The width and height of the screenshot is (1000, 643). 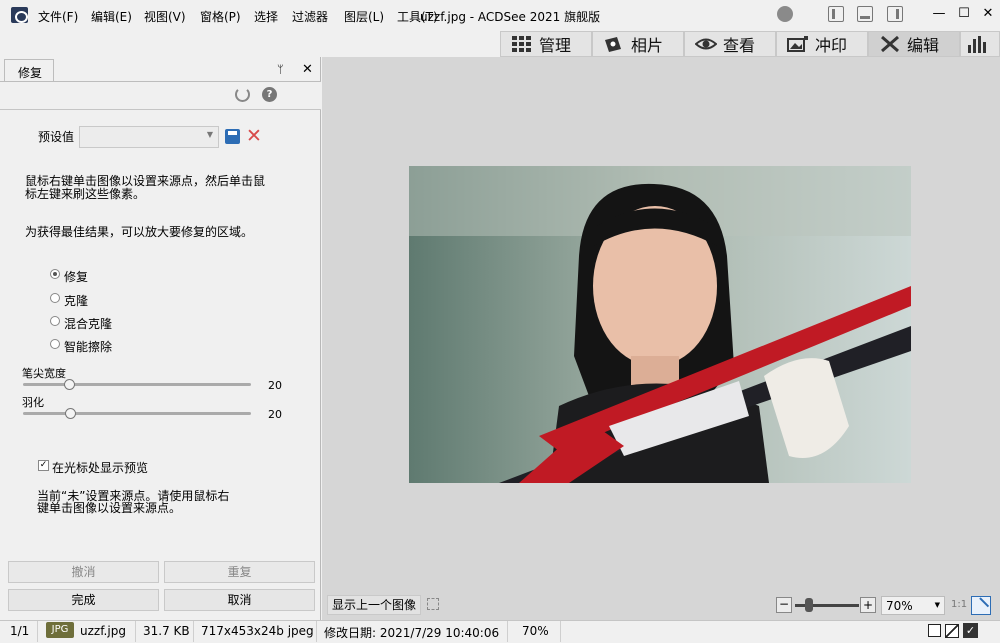 What do you see at coordinates (70, 413) in the screenshot?
I see `feather-thumb` at bounding box center [70, 413].